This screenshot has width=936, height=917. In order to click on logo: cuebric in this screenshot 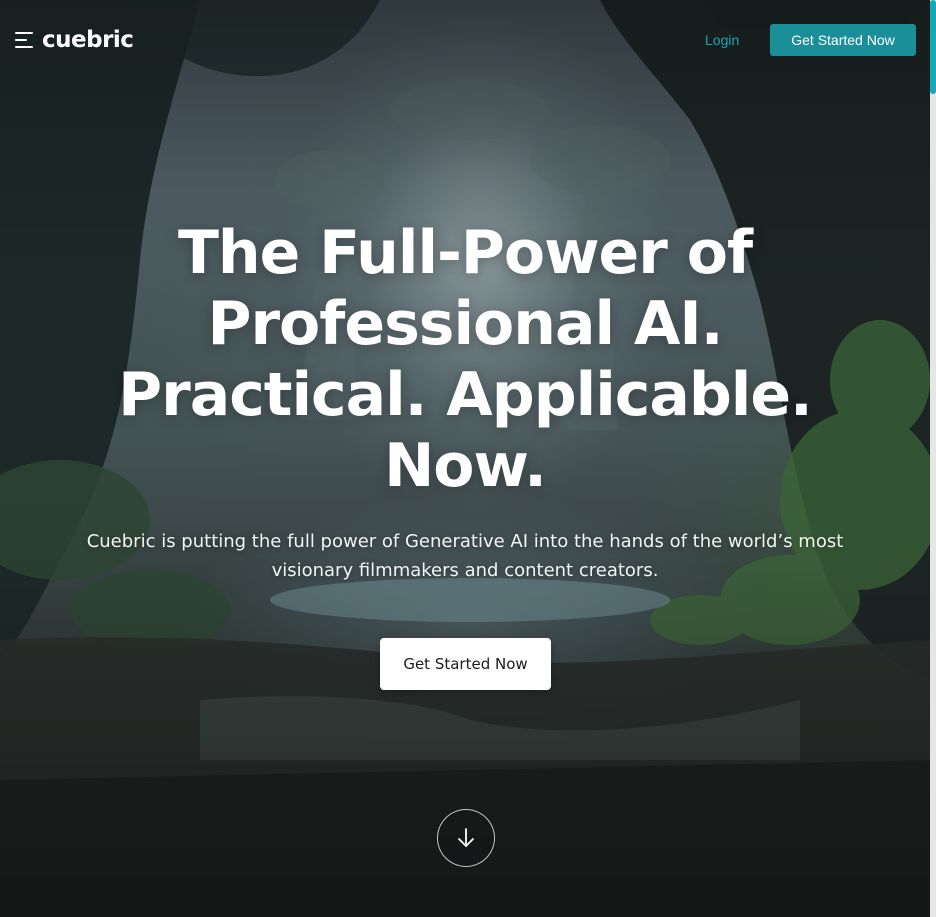, I will do `click(88, 40)`.